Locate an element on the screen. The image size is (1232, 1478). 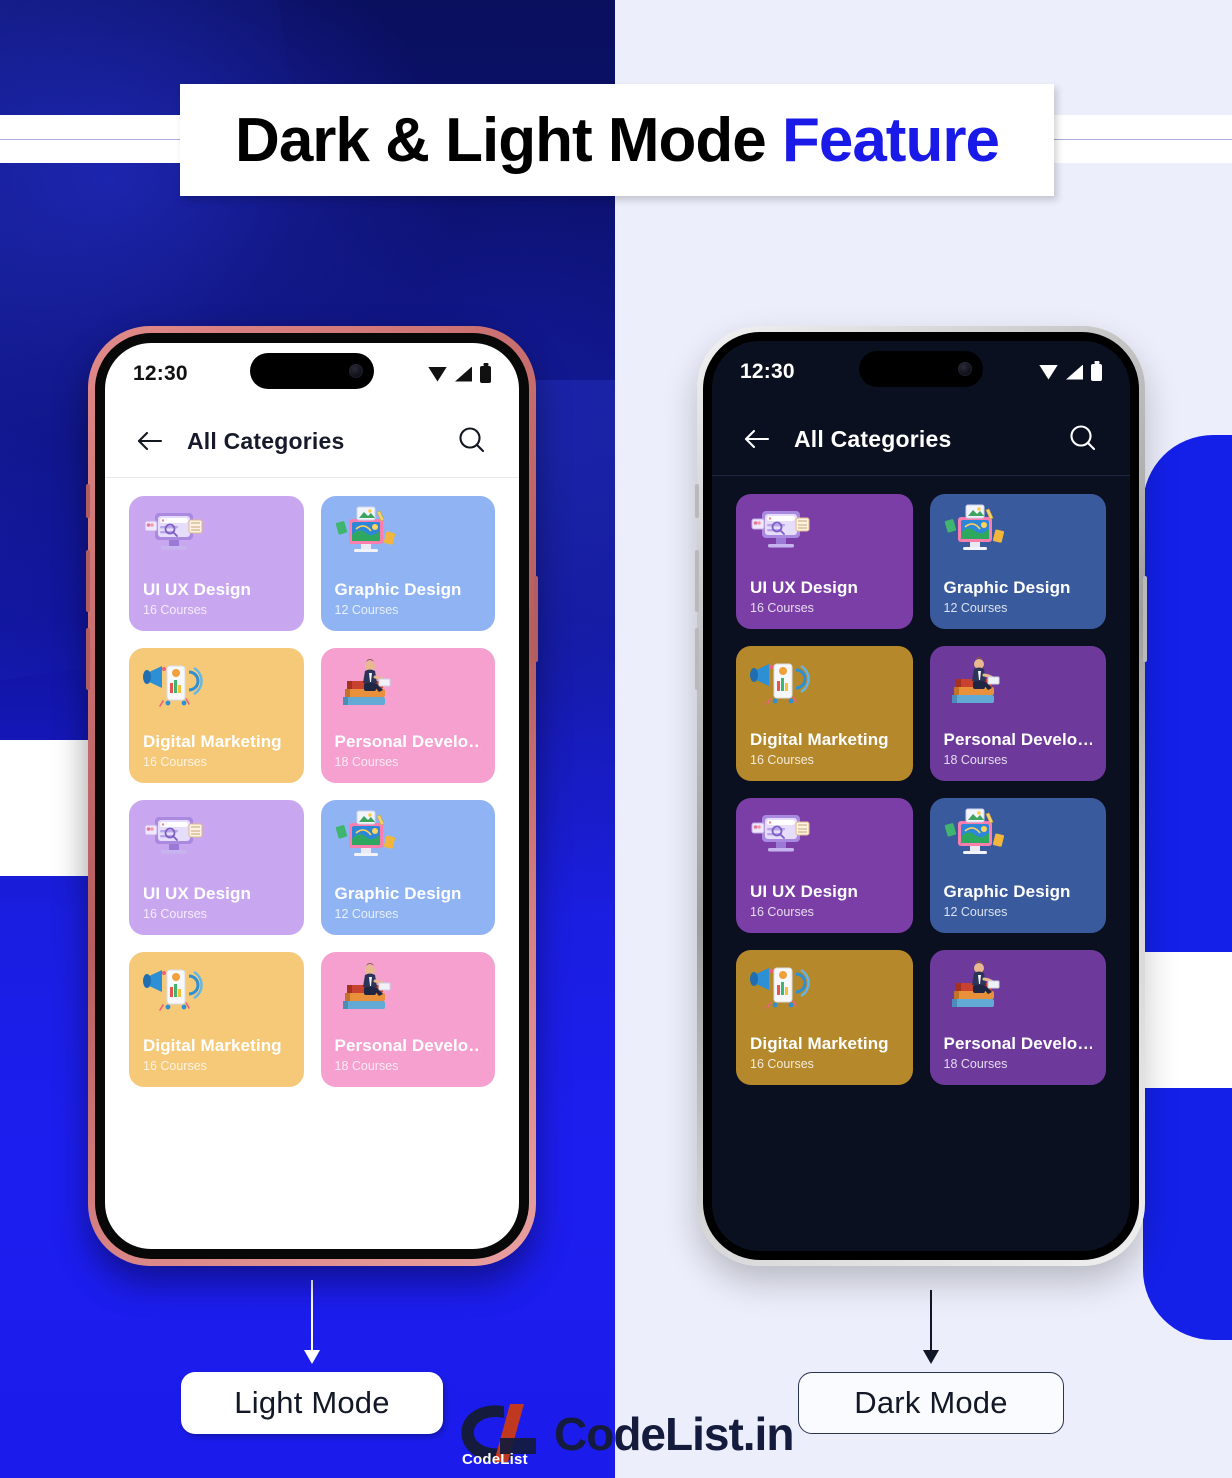
dark-mode-label: Dark Mode is located at coordinates (931, 1403).